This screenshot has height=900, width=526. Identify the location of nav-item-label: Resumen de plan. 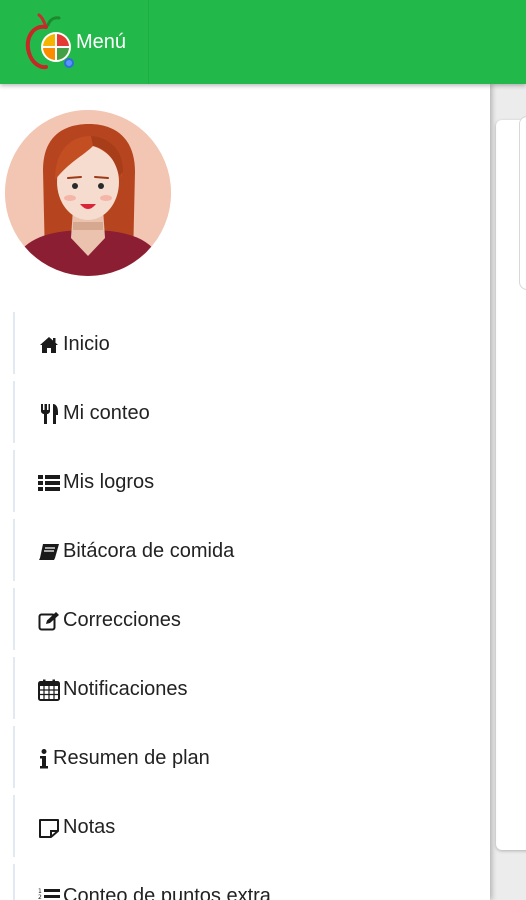
(131, 758).